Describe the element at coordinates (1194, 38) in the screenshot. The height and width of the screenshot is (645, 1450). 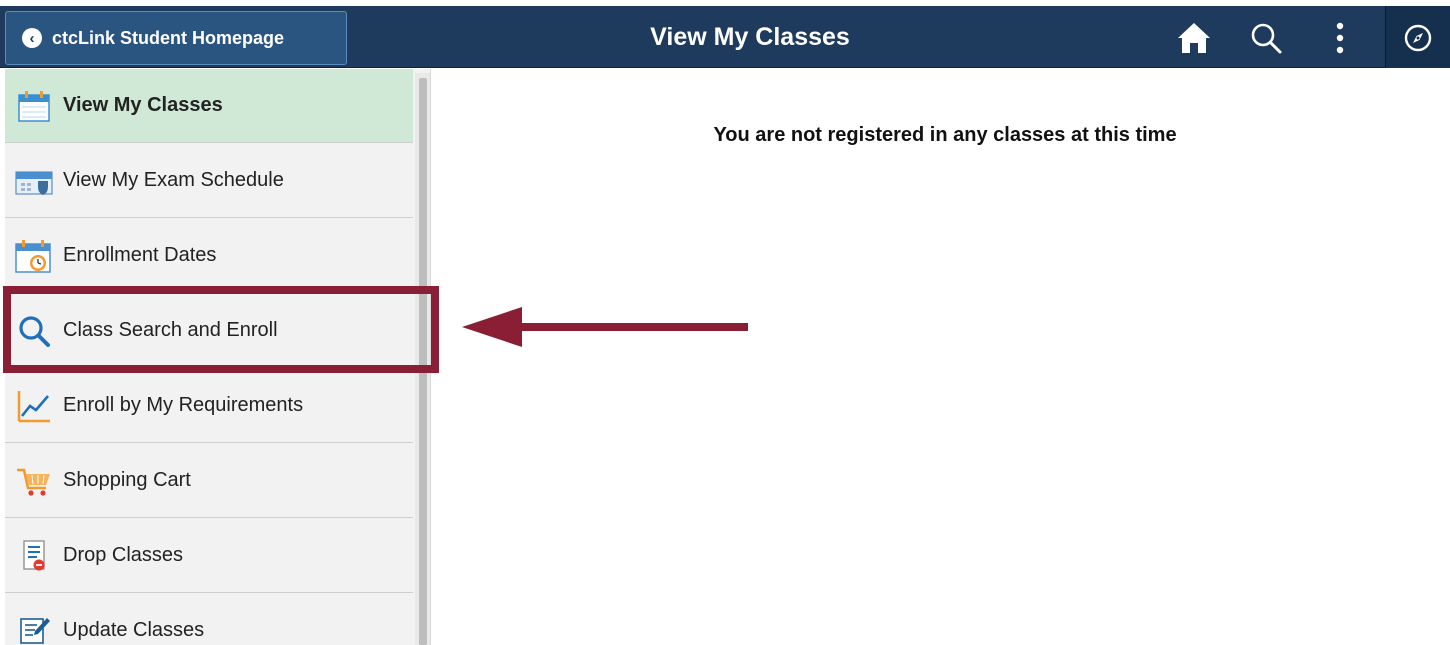
I see `home-icon` at that location.